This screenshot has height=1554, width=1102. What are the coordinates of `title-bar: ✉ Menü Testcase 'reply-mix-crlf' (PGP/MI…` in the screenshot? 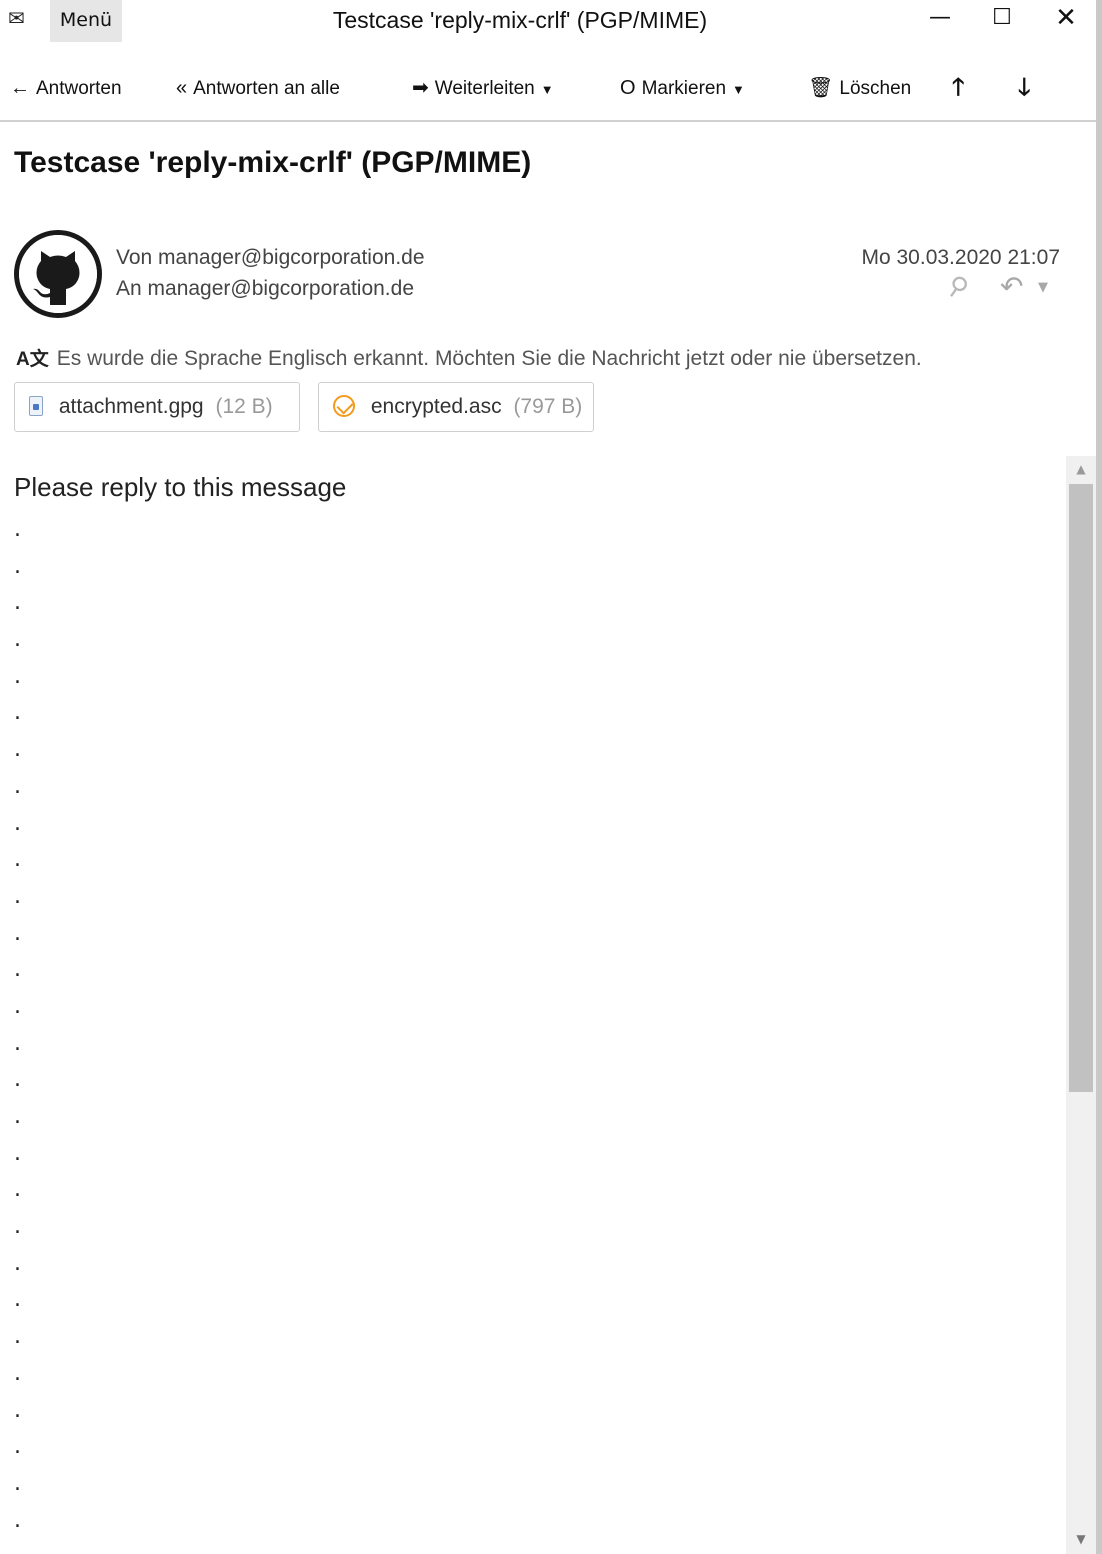 It's located at (551, 22).